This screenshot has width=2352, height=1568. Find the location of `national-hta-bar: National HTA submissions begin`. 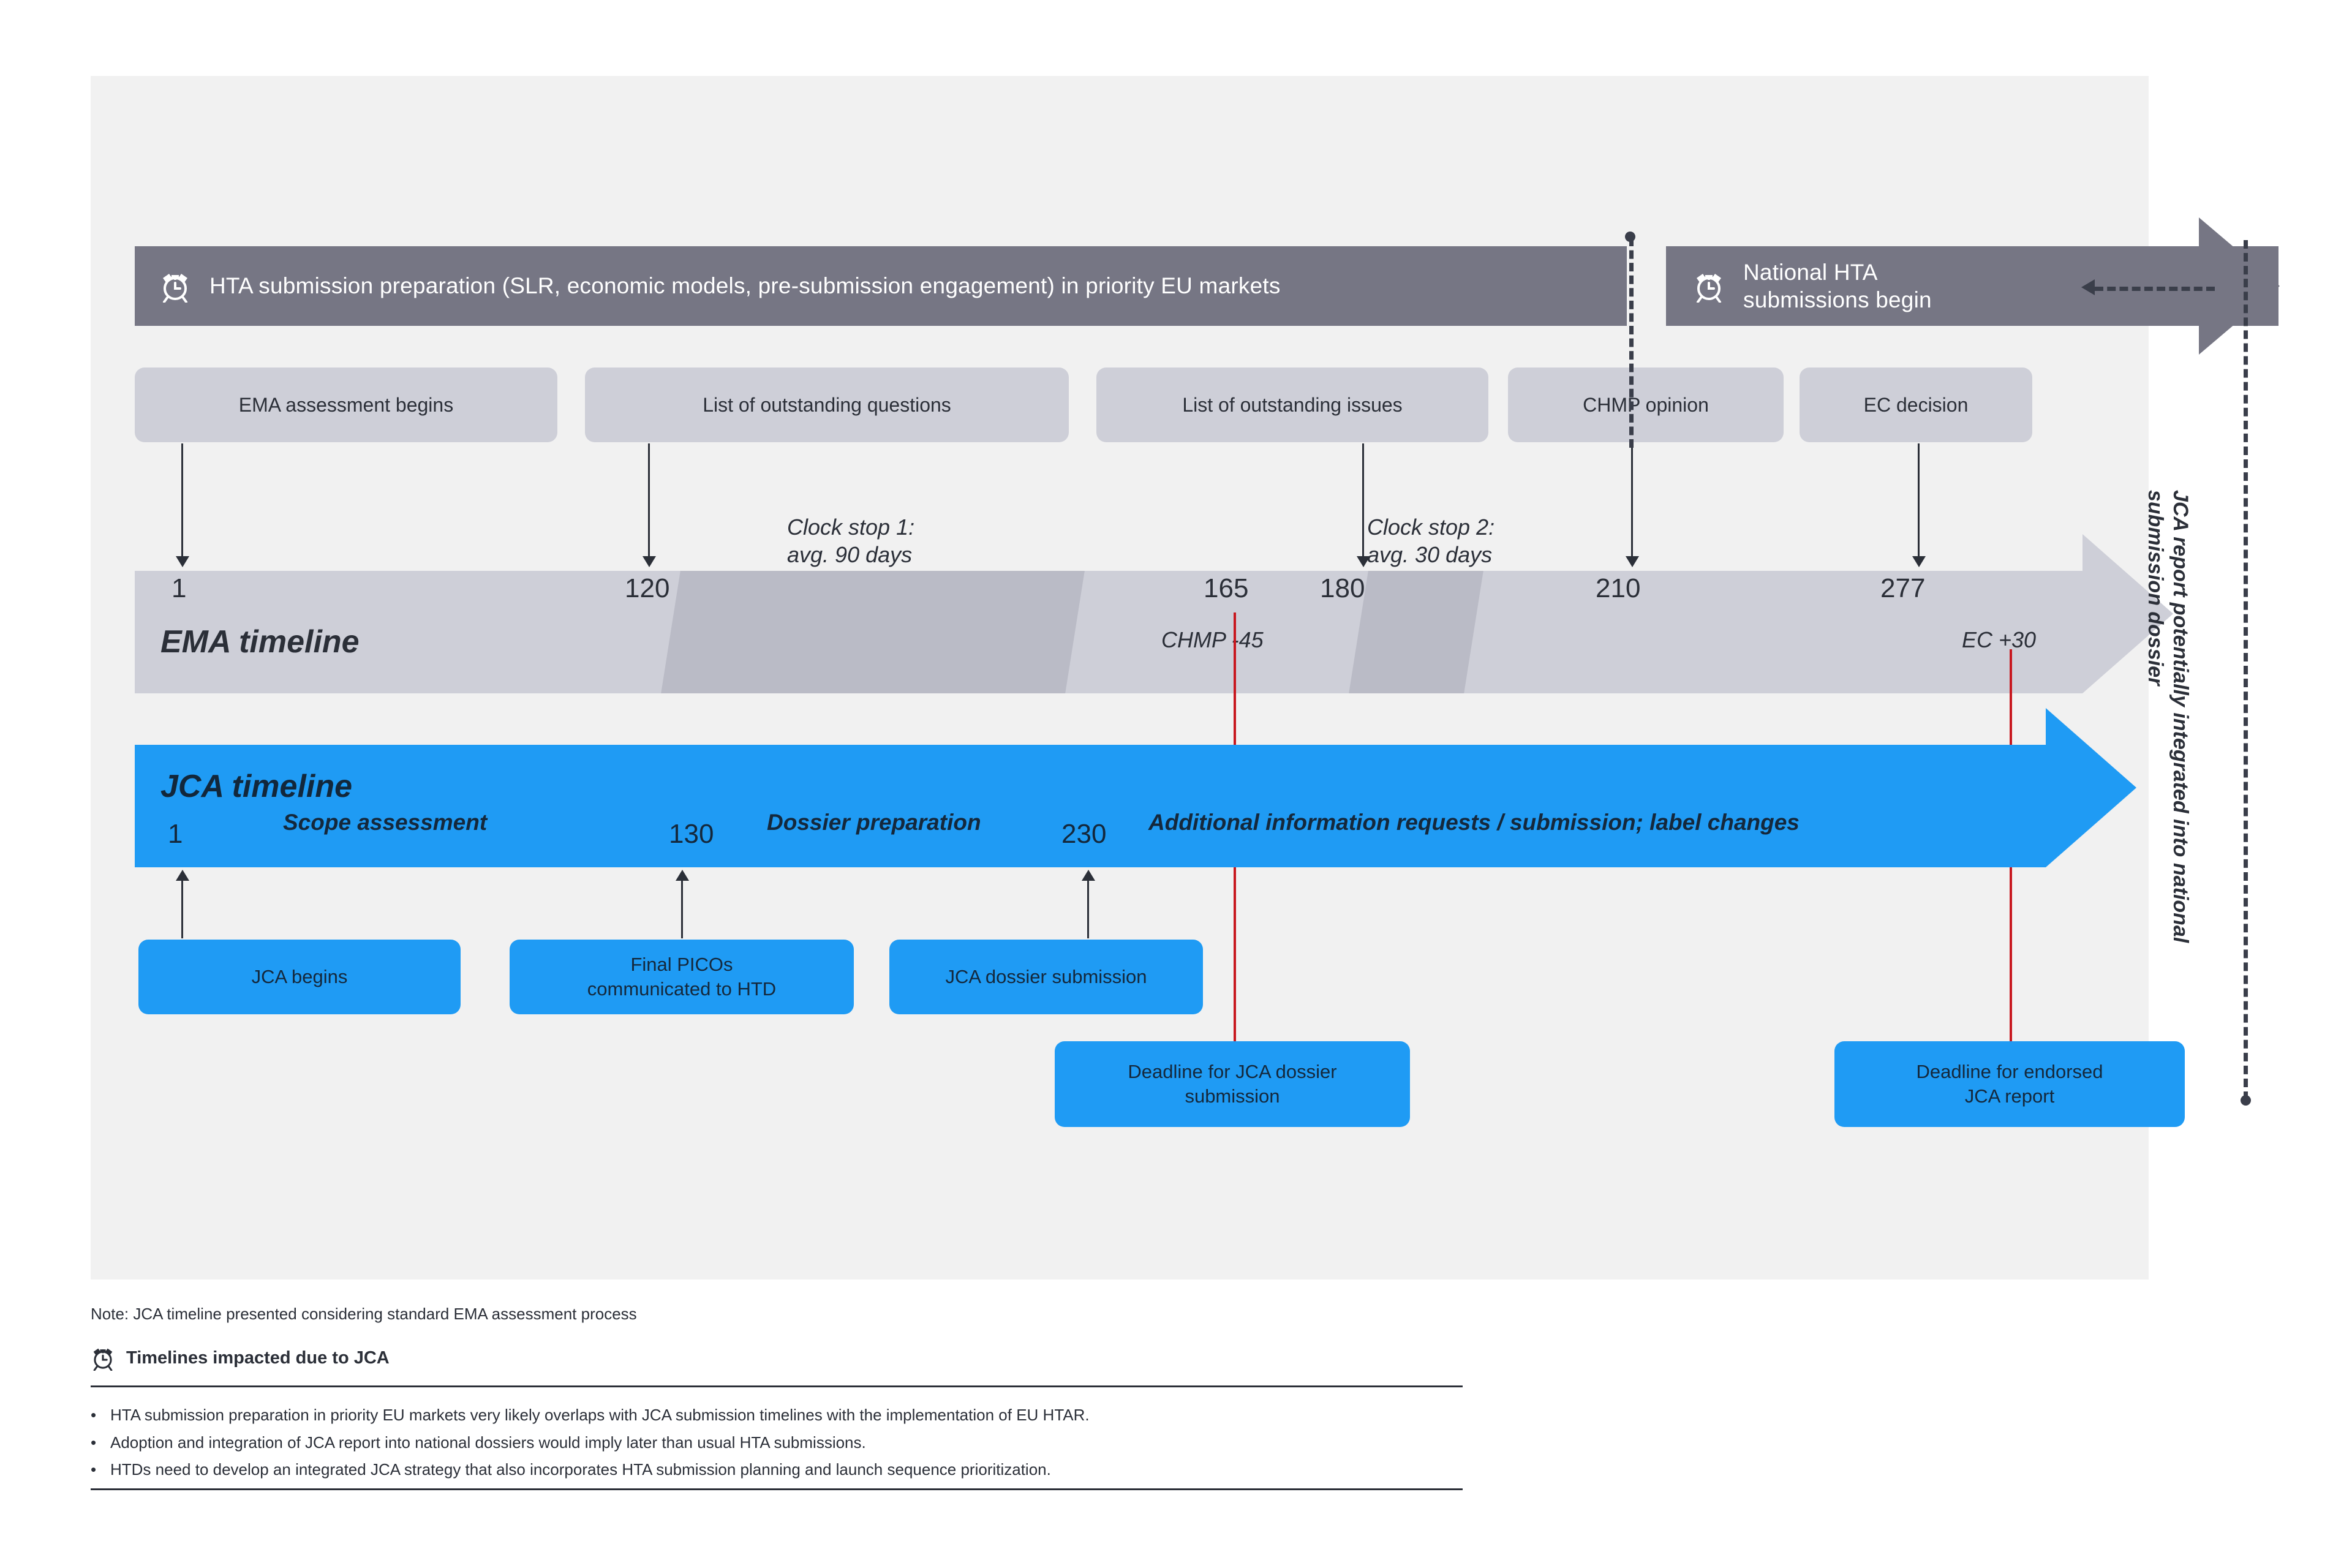

national-hta-bar: National HTA submissions begin is located at coordinates (1972, 286).